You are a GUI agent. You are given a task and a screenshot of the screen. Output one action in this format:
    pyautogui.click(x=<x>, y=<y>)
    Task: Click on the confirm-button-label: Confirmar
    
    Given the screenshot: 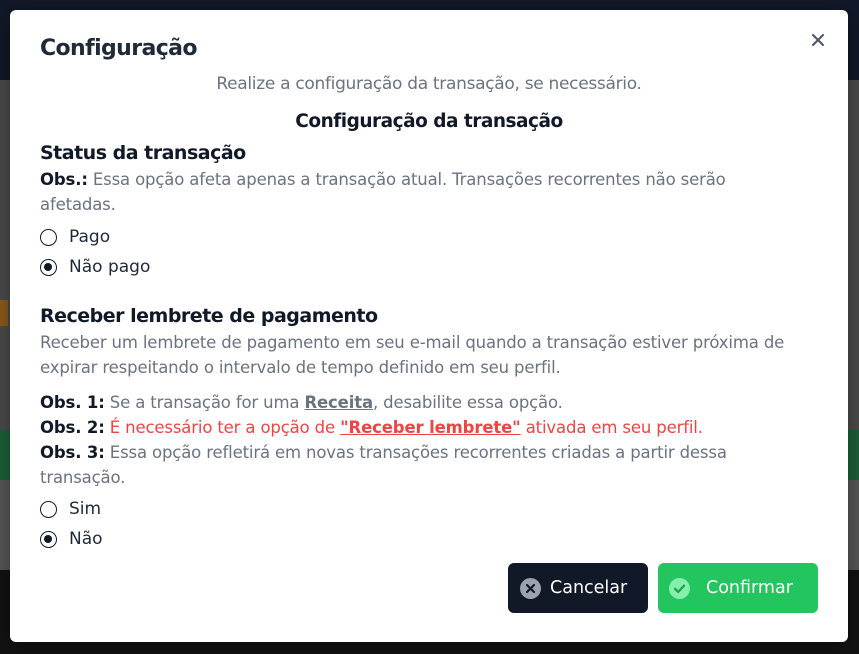 What is the action you would take?
    pyautogui.click(x=749, y=588)
    